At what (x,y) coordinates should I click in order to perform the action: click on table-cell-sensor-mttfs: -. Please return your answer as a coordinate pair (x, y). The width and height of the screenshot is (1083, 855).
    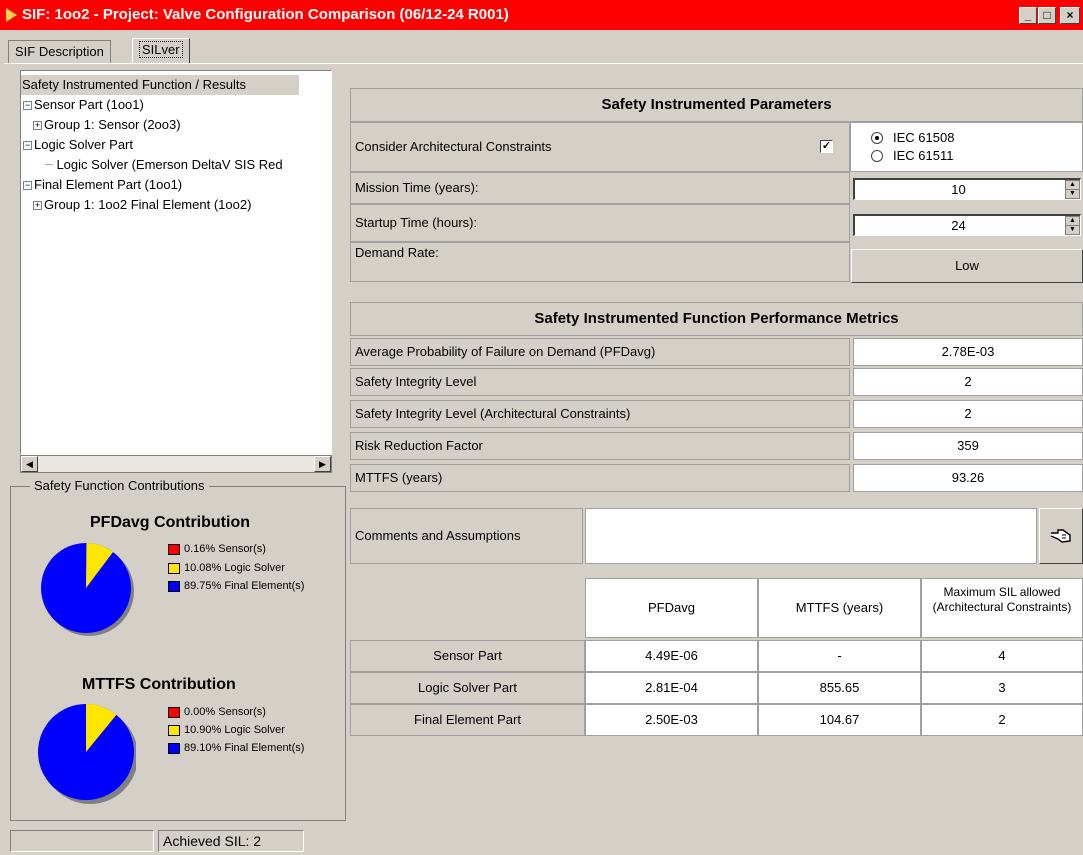
    Looking at the image, I should click on (839, 656).